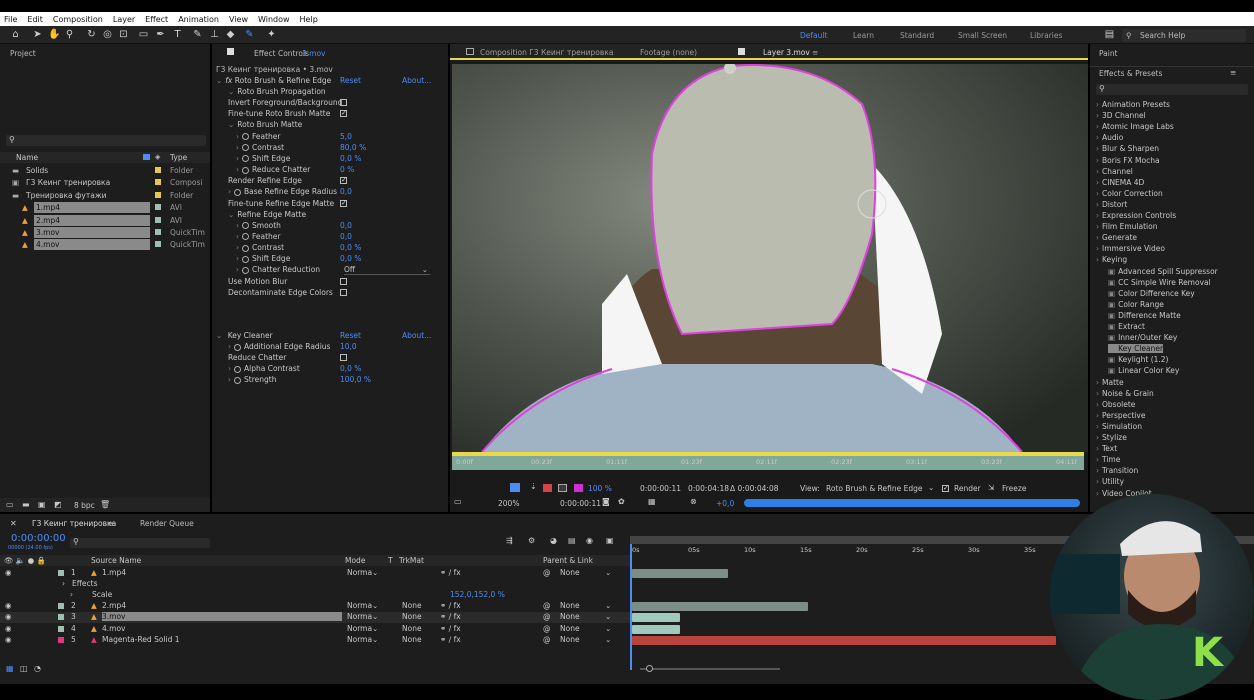  What do you see at coordinates (621, 501) in the screenshot?
I see `channel-icon: ✿` at bounding box center [621, 501].